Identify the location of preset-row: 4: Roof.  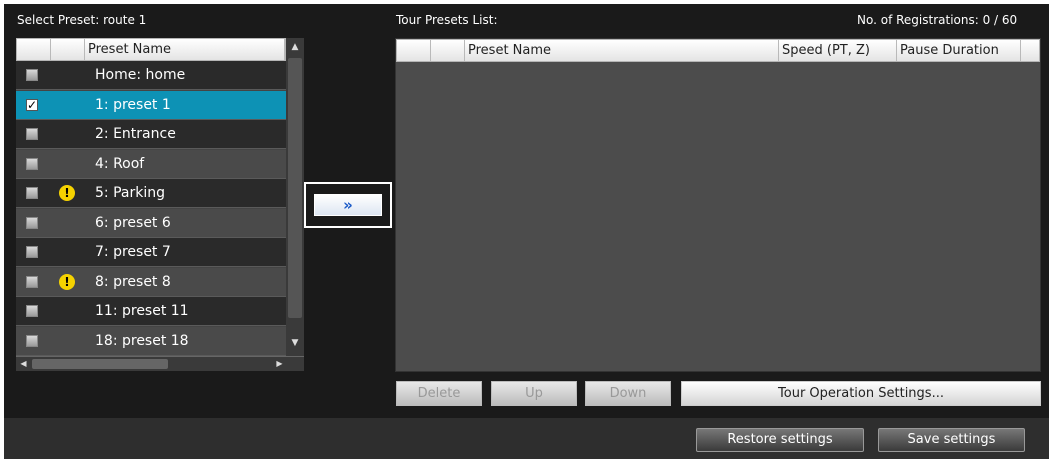
(151, 164).